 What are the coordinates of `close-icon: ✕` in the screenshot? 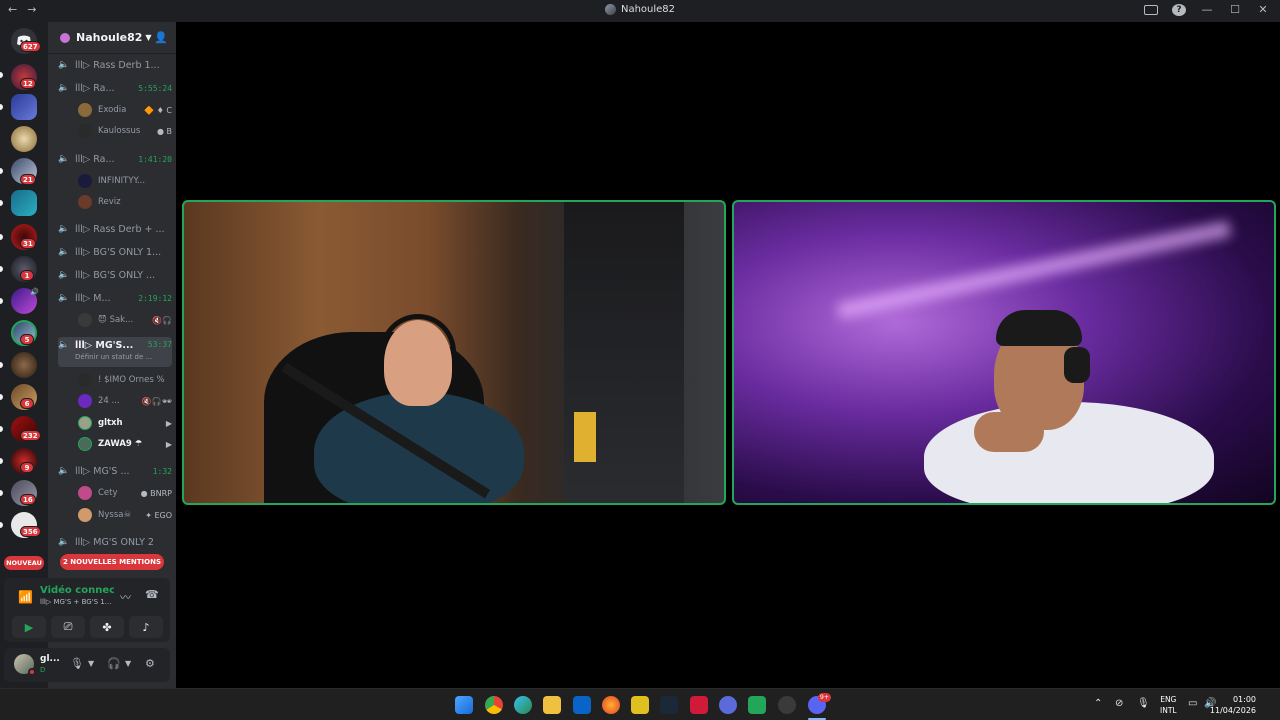 It's located at (1263, 9).